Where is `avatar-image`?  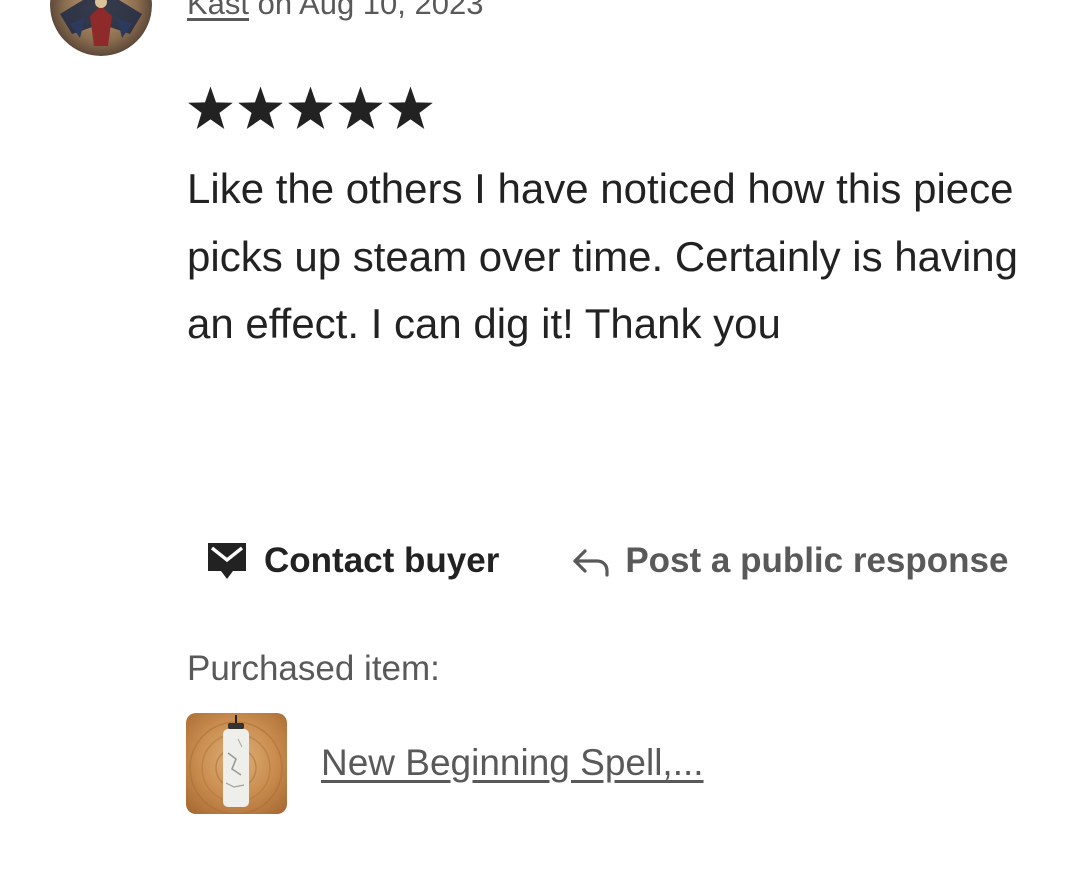
avatar-image is located at coordinates (101, 28).